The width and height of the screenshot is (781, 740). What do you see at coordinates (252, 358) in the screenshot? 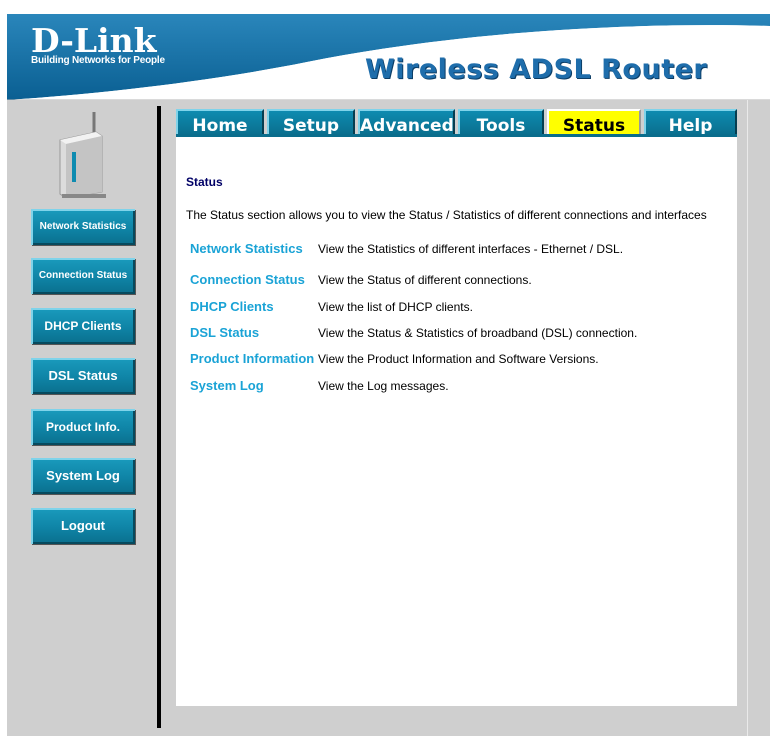
I see `link-product-information: Product Information` at bounding box center [252, 358].